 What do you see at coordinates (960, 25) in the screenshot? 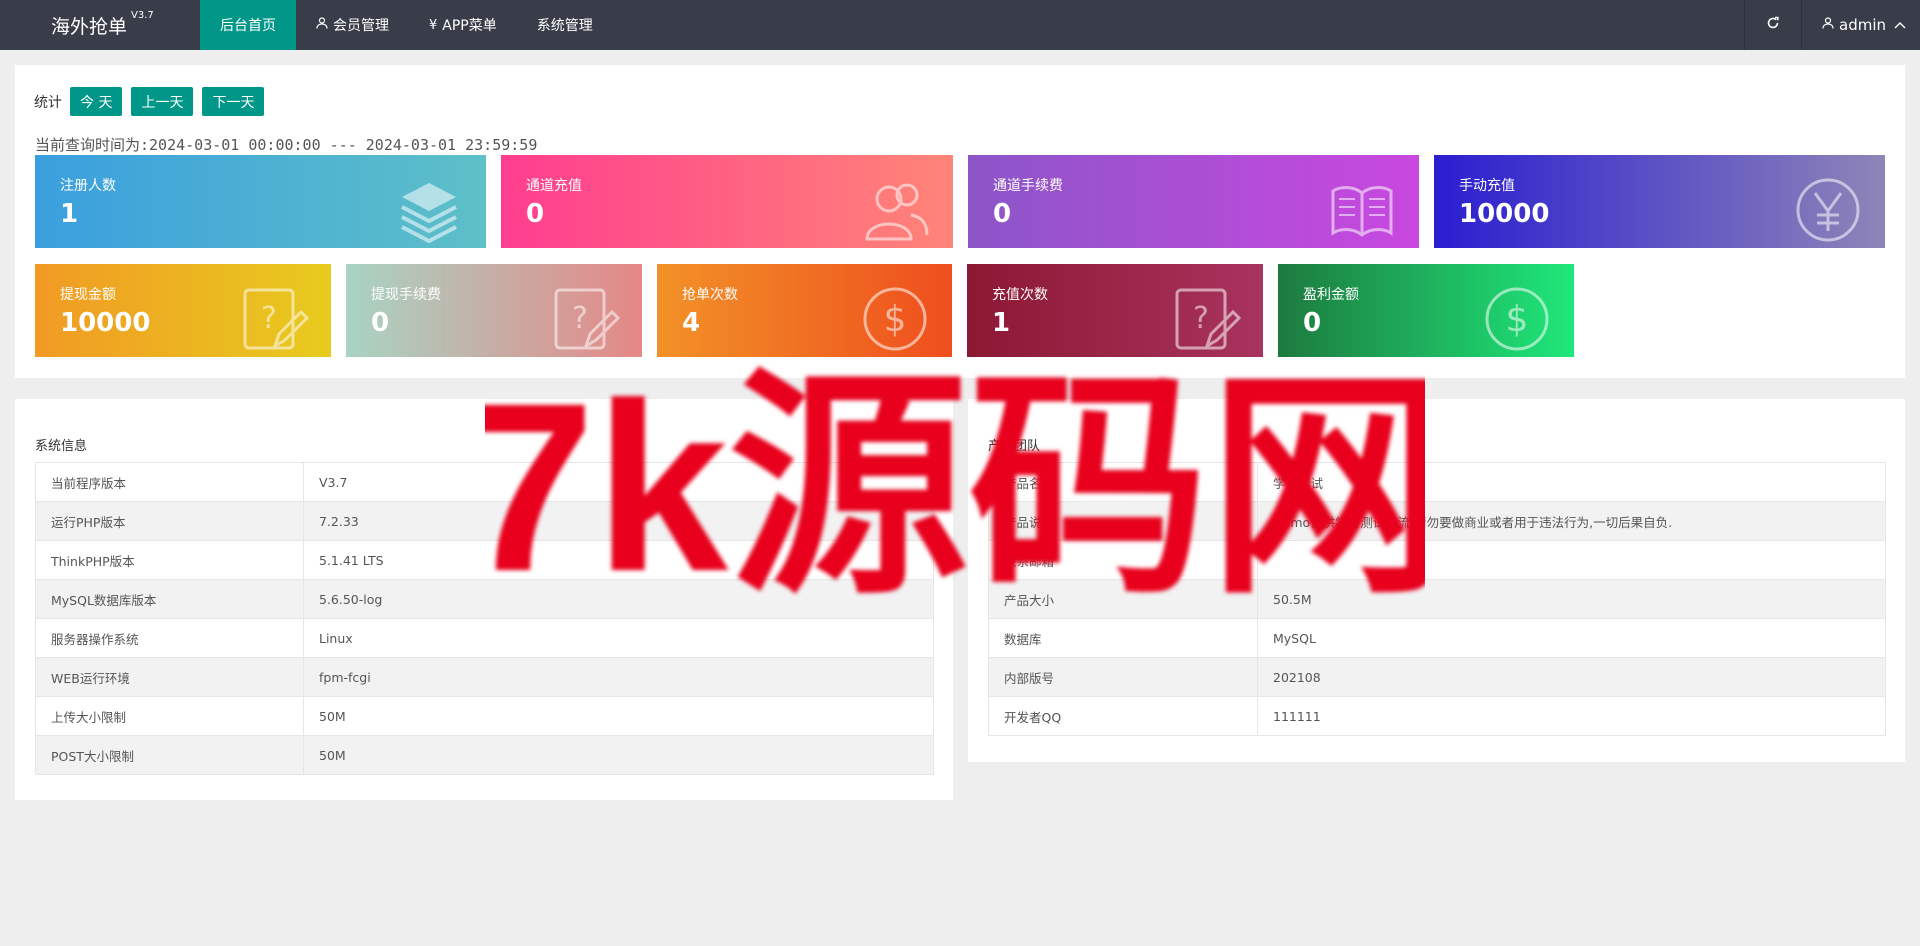
I see `top-navbar: 海外抢单 V3.7 后台首页 会员管理 ¥ APP菜单 系统管理 admin` at bounding box center [960, 25].